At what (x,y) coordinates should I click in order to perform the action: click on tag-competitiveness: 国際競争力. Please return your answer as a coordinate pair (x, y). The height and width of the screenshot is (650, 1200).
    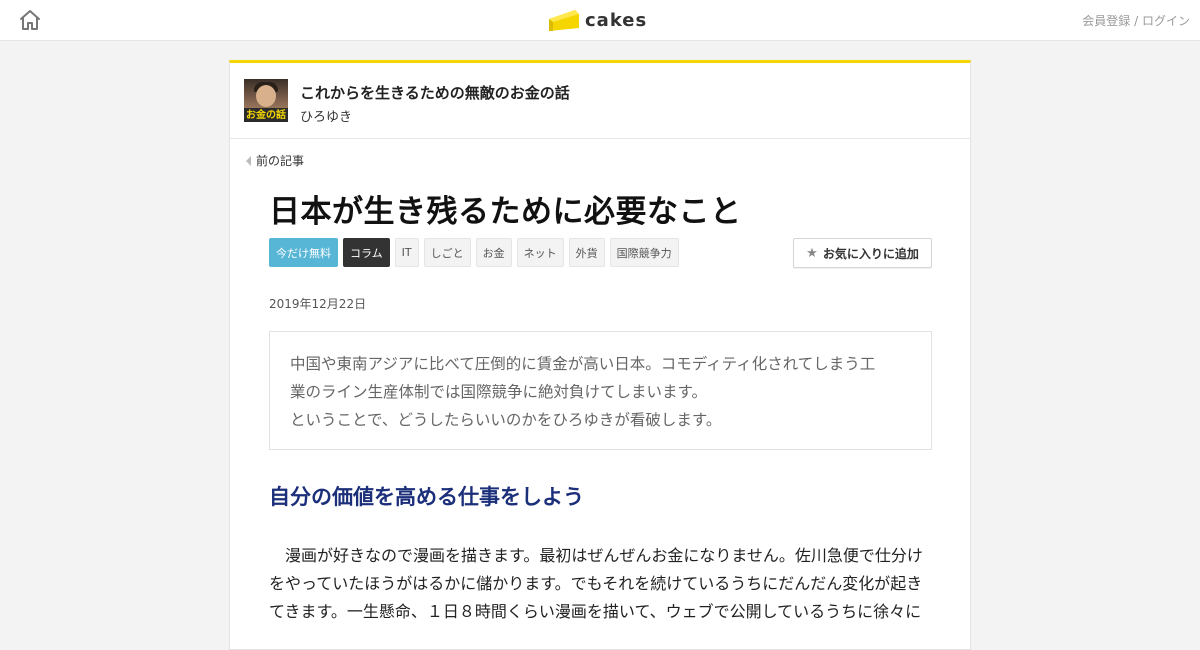
    Looking at the image, I should click on (644, 252).